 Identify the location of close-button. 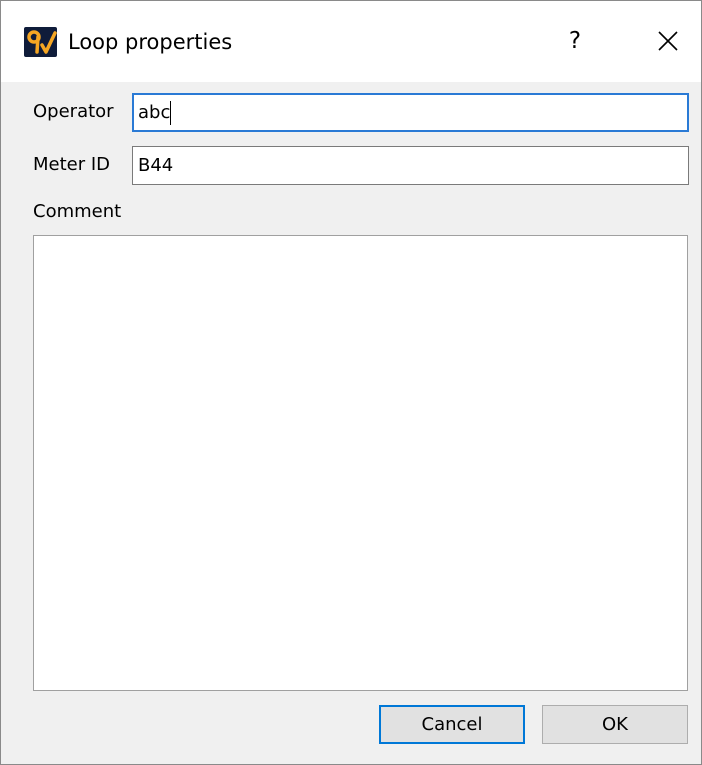
(668, 41).